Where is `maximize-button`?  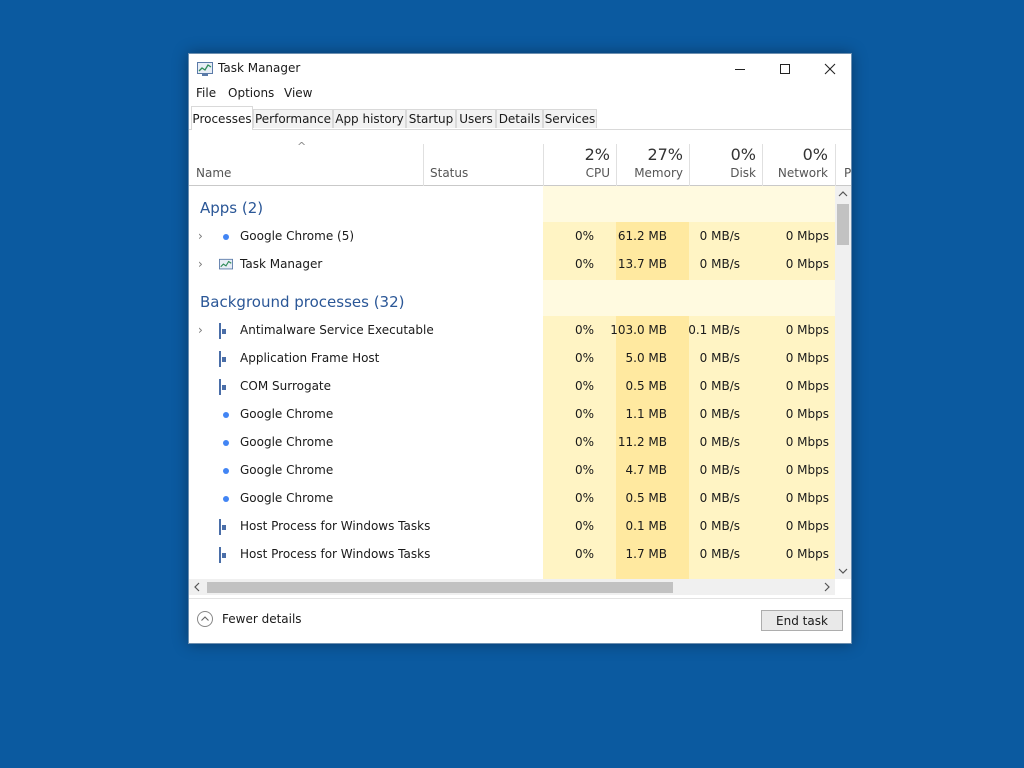
maximize-button is located at coordinates (785, 69).